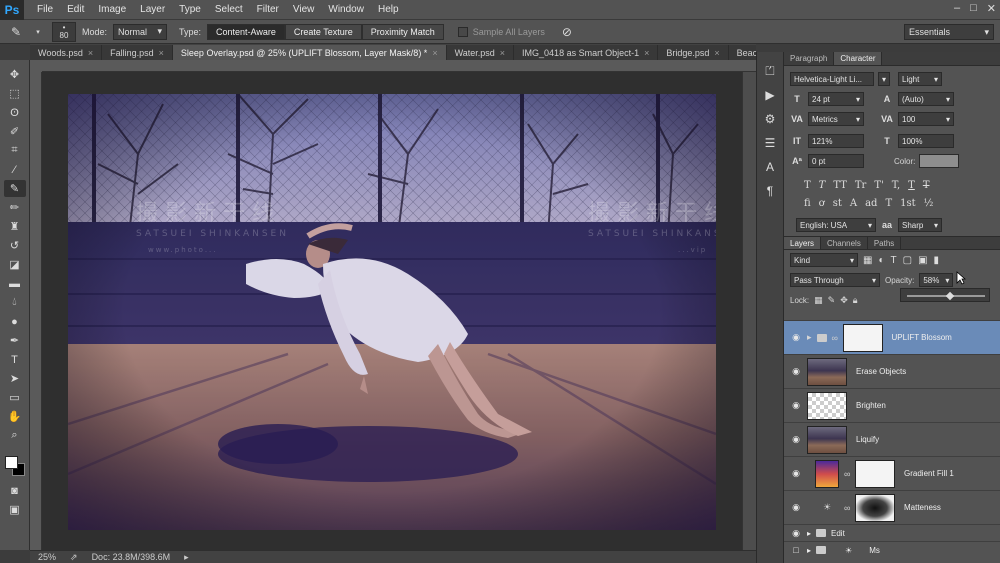 The height and width of the screenshot is (563, 1000). What do you see at coordinates (878, 185) in the screenshot?
I see `superscript-button: T'` at bounding box center [878, 185].